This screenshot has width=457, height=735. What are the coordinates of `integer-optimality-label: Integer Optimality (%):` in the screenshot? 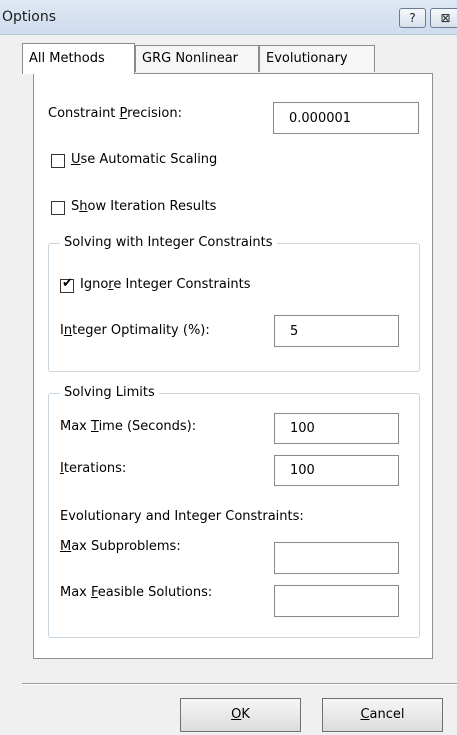 It's located at (135, 330).